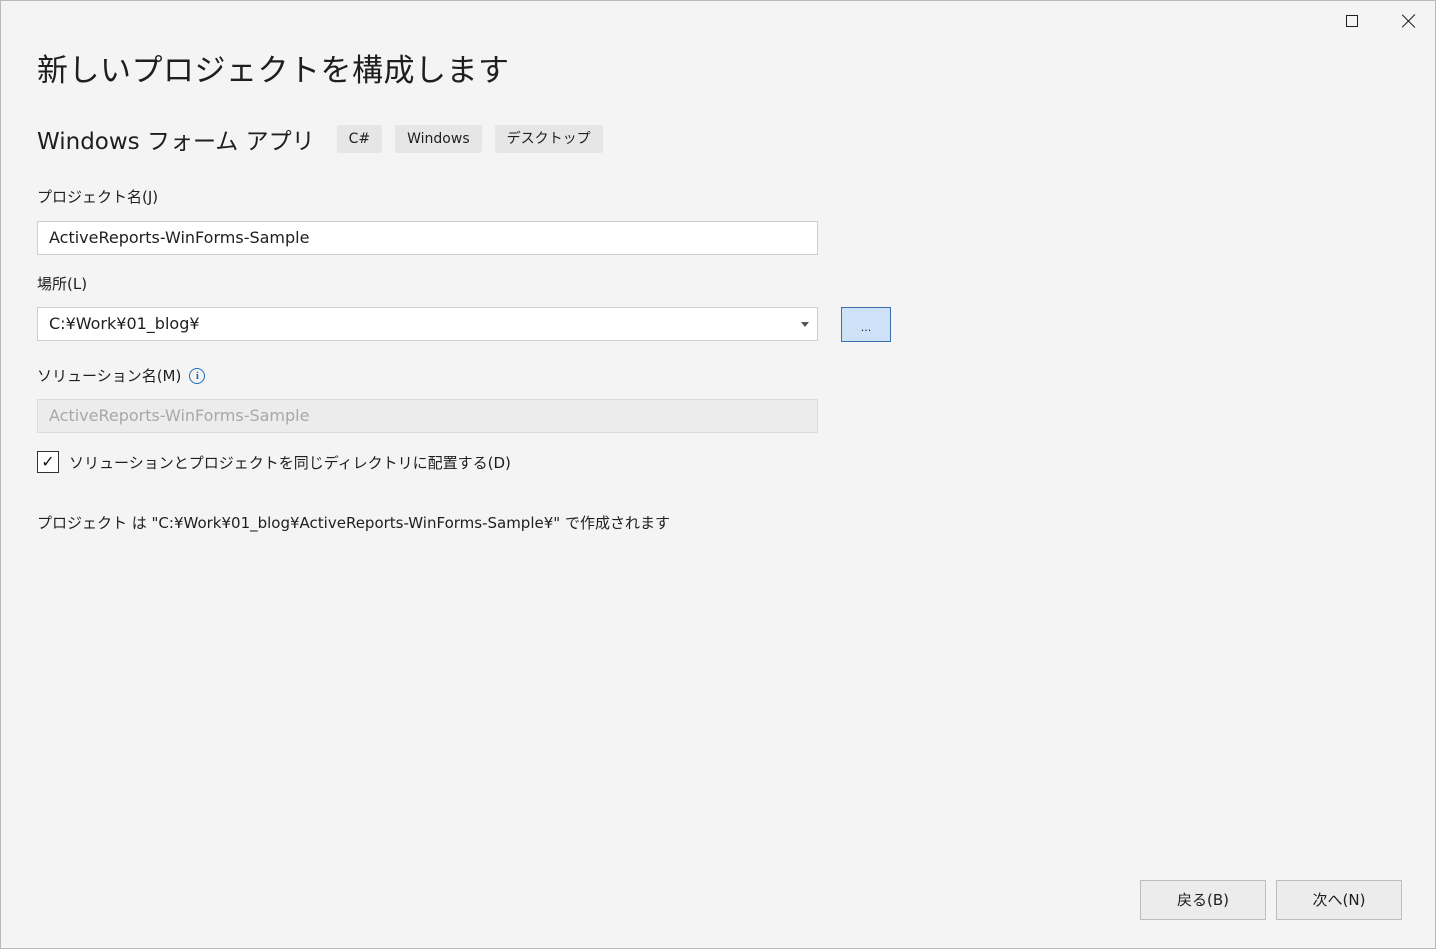 This screenshot has height=951, width=1438. Describe the element at coordinates (427, 238) in the screenshot. I see `project-name-input: ActiveReports-WinForms-Sample` at that location.